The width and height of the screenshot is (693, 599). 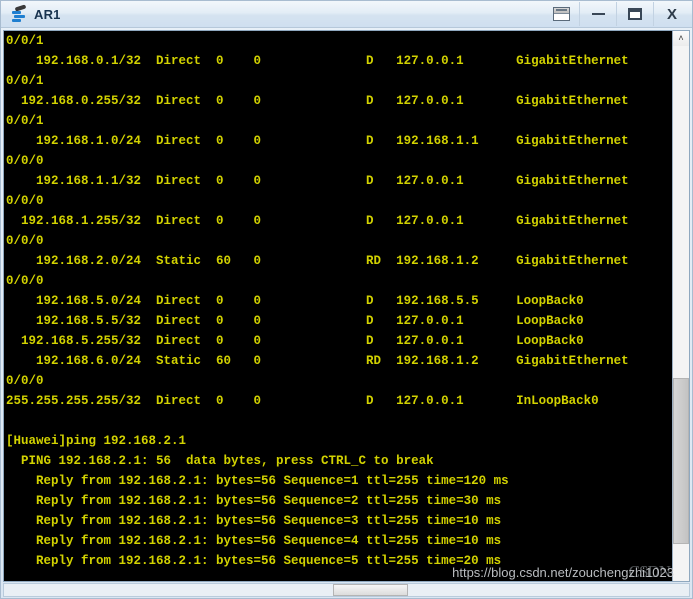 I want to click on horizontal-scrollbar, so click(x=346, y=590).